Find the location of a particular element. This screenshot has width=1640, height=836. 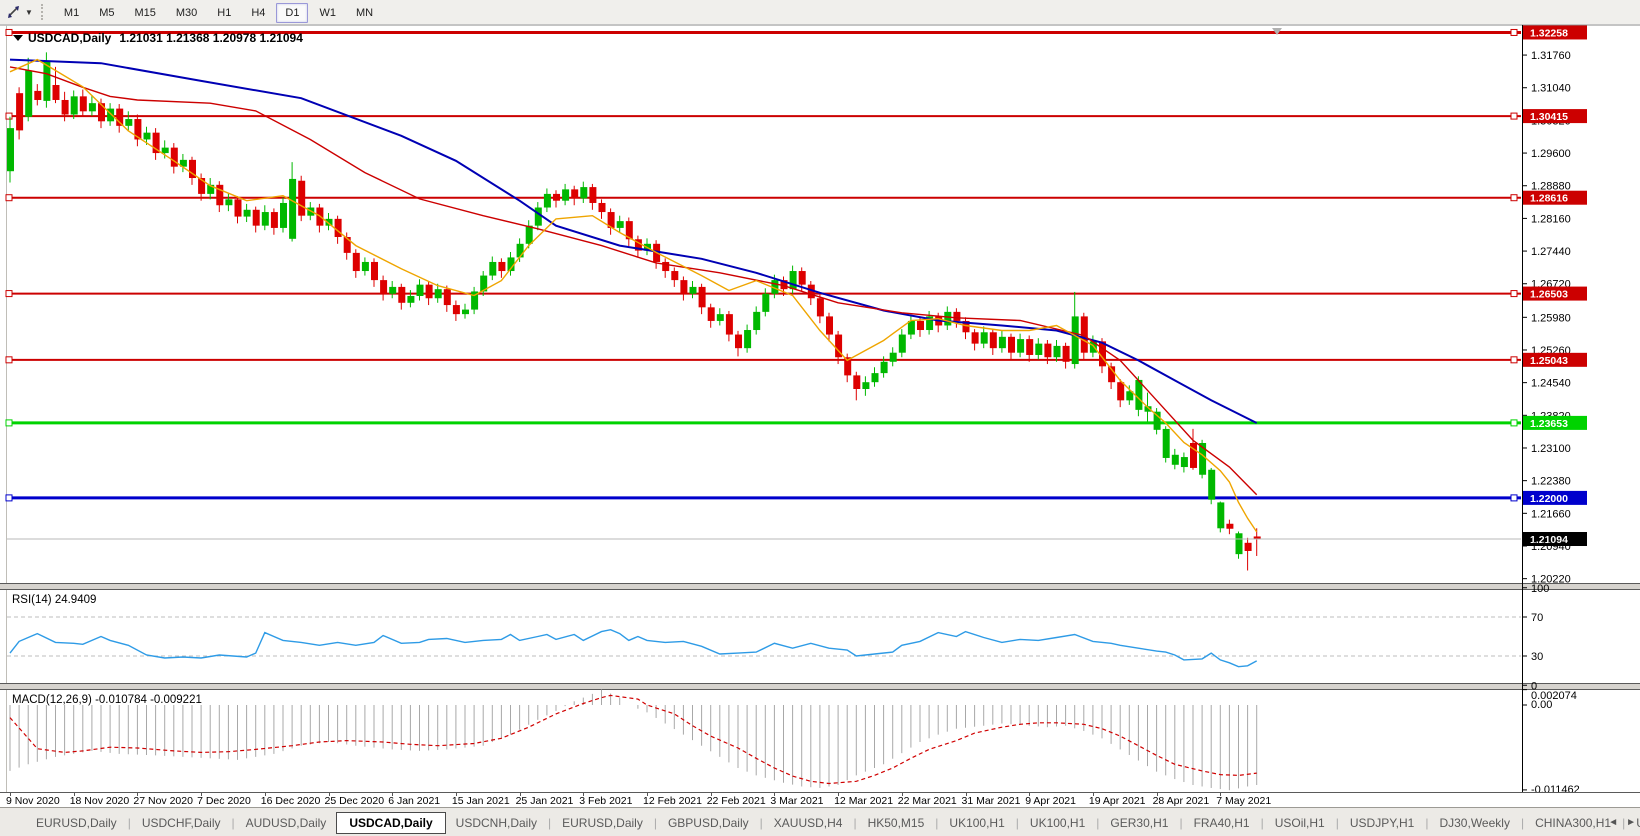

timeframe-toolbar: ▼ M1 M5 M15 M30 H1 H4 D1 W1 MN is located at coordinates (820, 12).